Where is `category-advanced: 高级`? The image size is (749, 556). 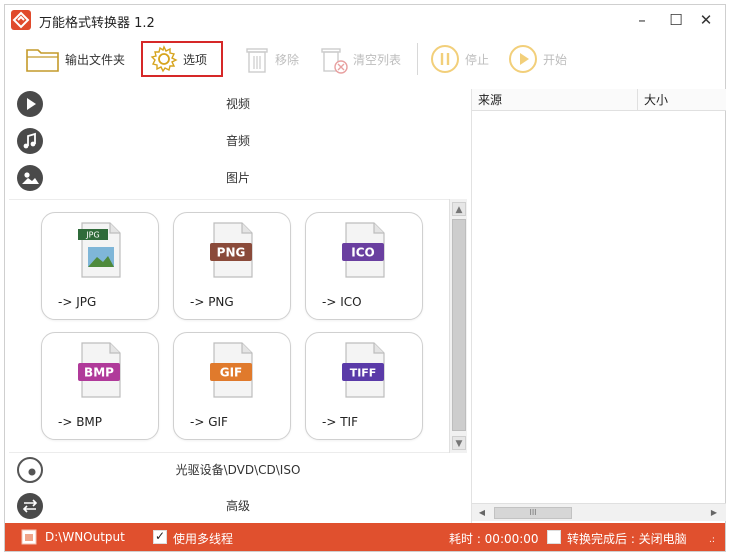
category-advanced: 高级 is located at coordinates (238, 505).